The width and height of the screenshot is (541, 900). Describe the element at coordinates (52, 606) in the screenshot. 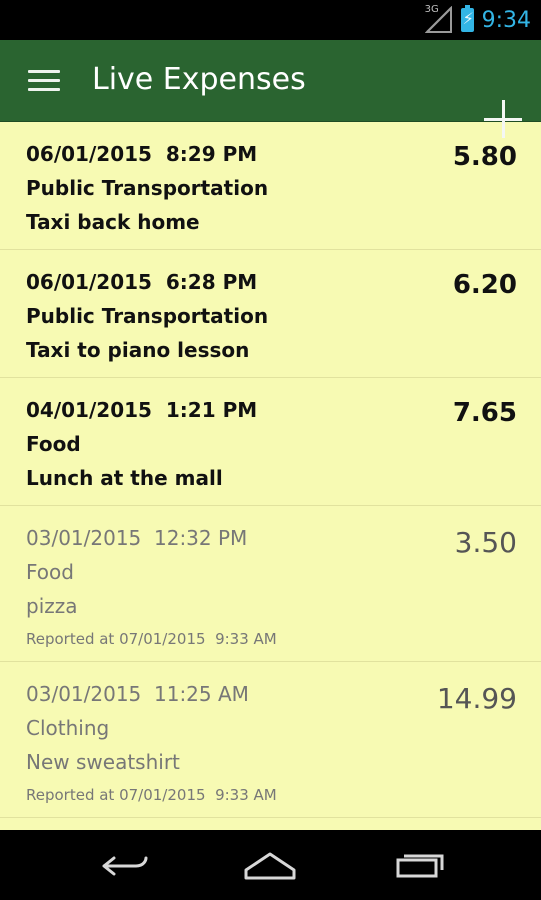

I see `expense-description: pizza` at that location.